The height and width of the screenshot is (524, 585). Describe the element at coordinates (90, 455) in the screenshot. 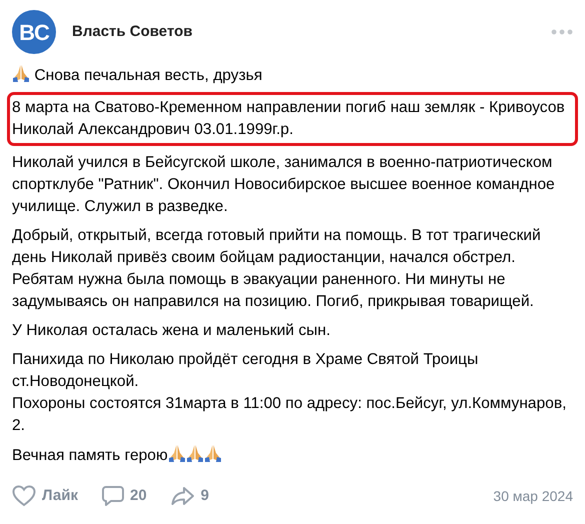

I see `post-text: Вечная память герою` at that location.